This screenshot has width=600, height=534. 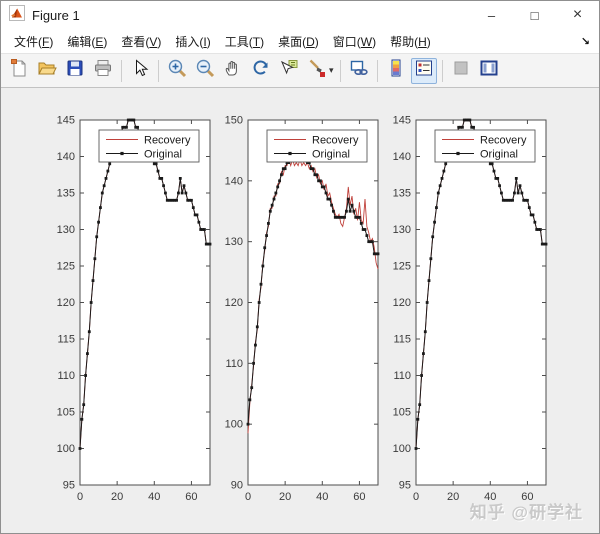 I want to click on zoom-in-icon, so click(x=177, y=70).